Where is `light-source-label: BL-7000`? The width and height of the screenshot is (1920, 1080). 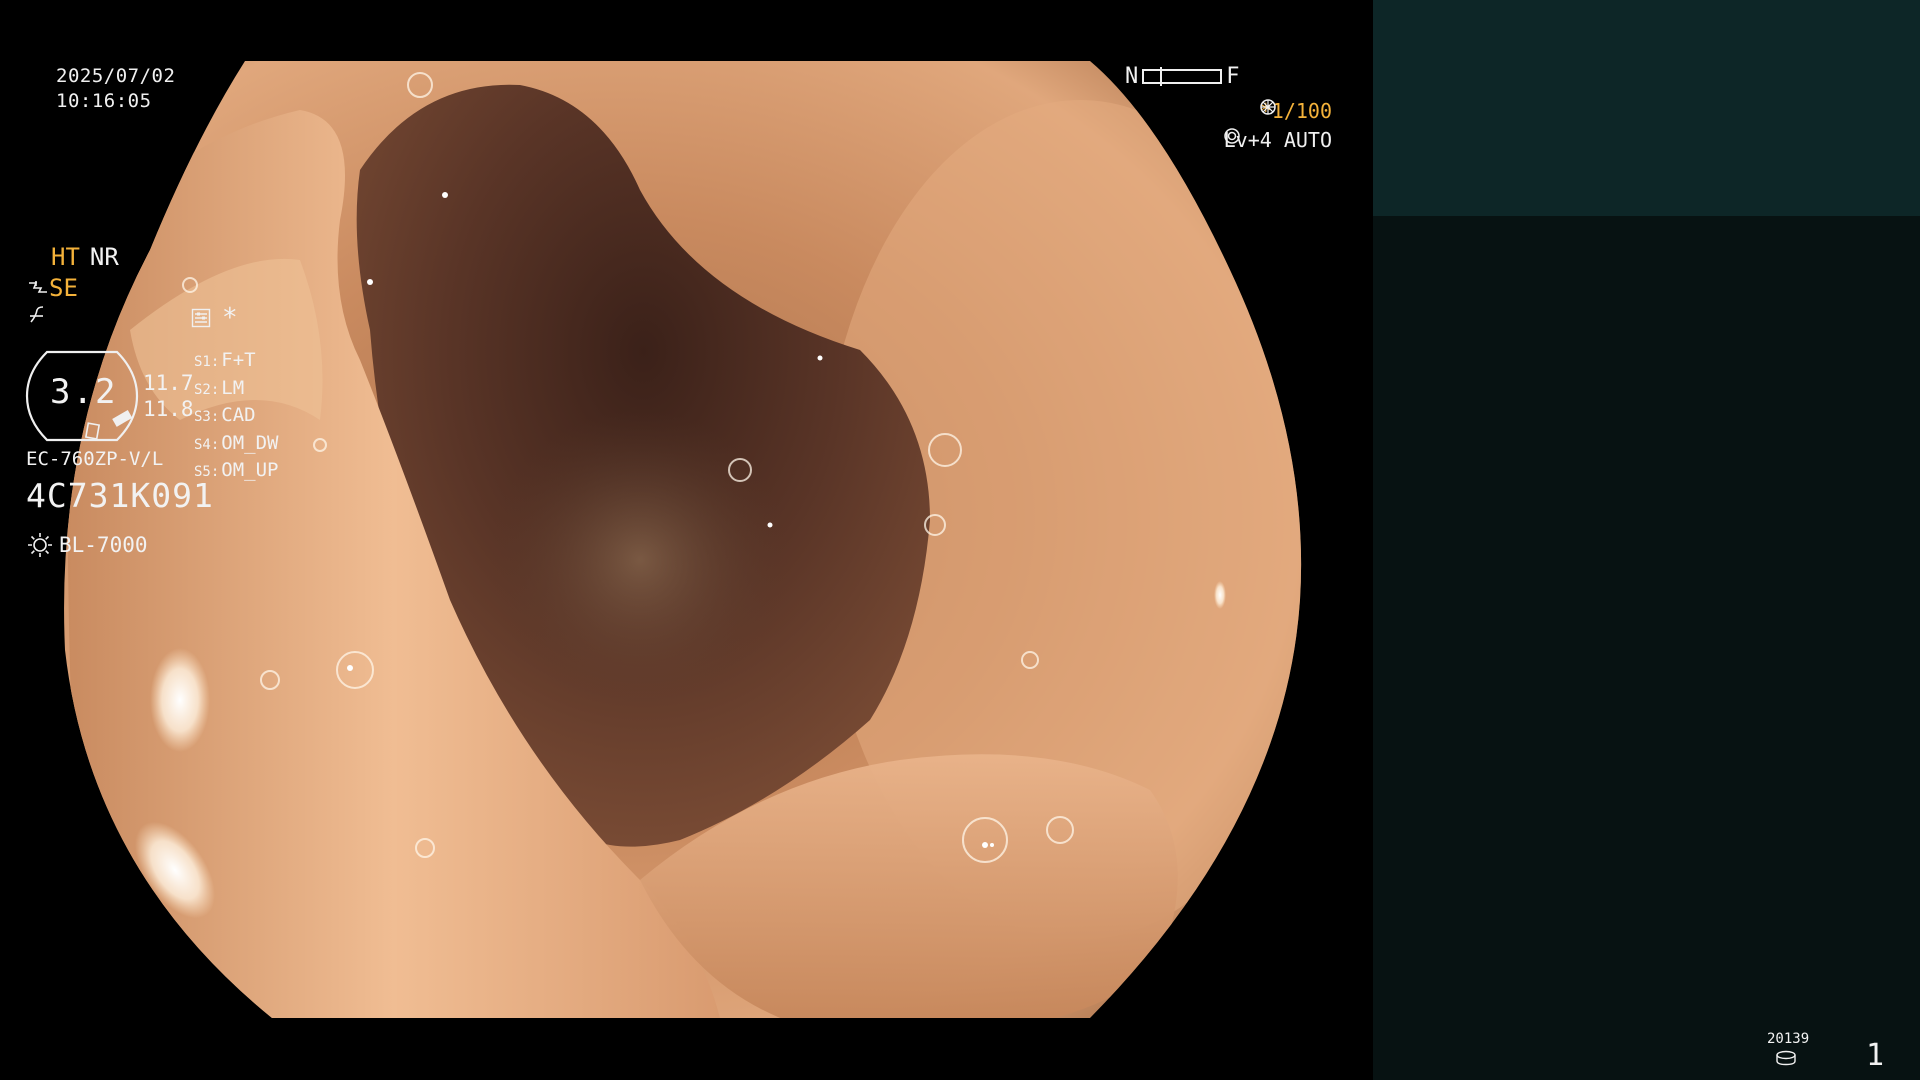 light-source-label: BL-7000 is located at coordinates (103, 545).